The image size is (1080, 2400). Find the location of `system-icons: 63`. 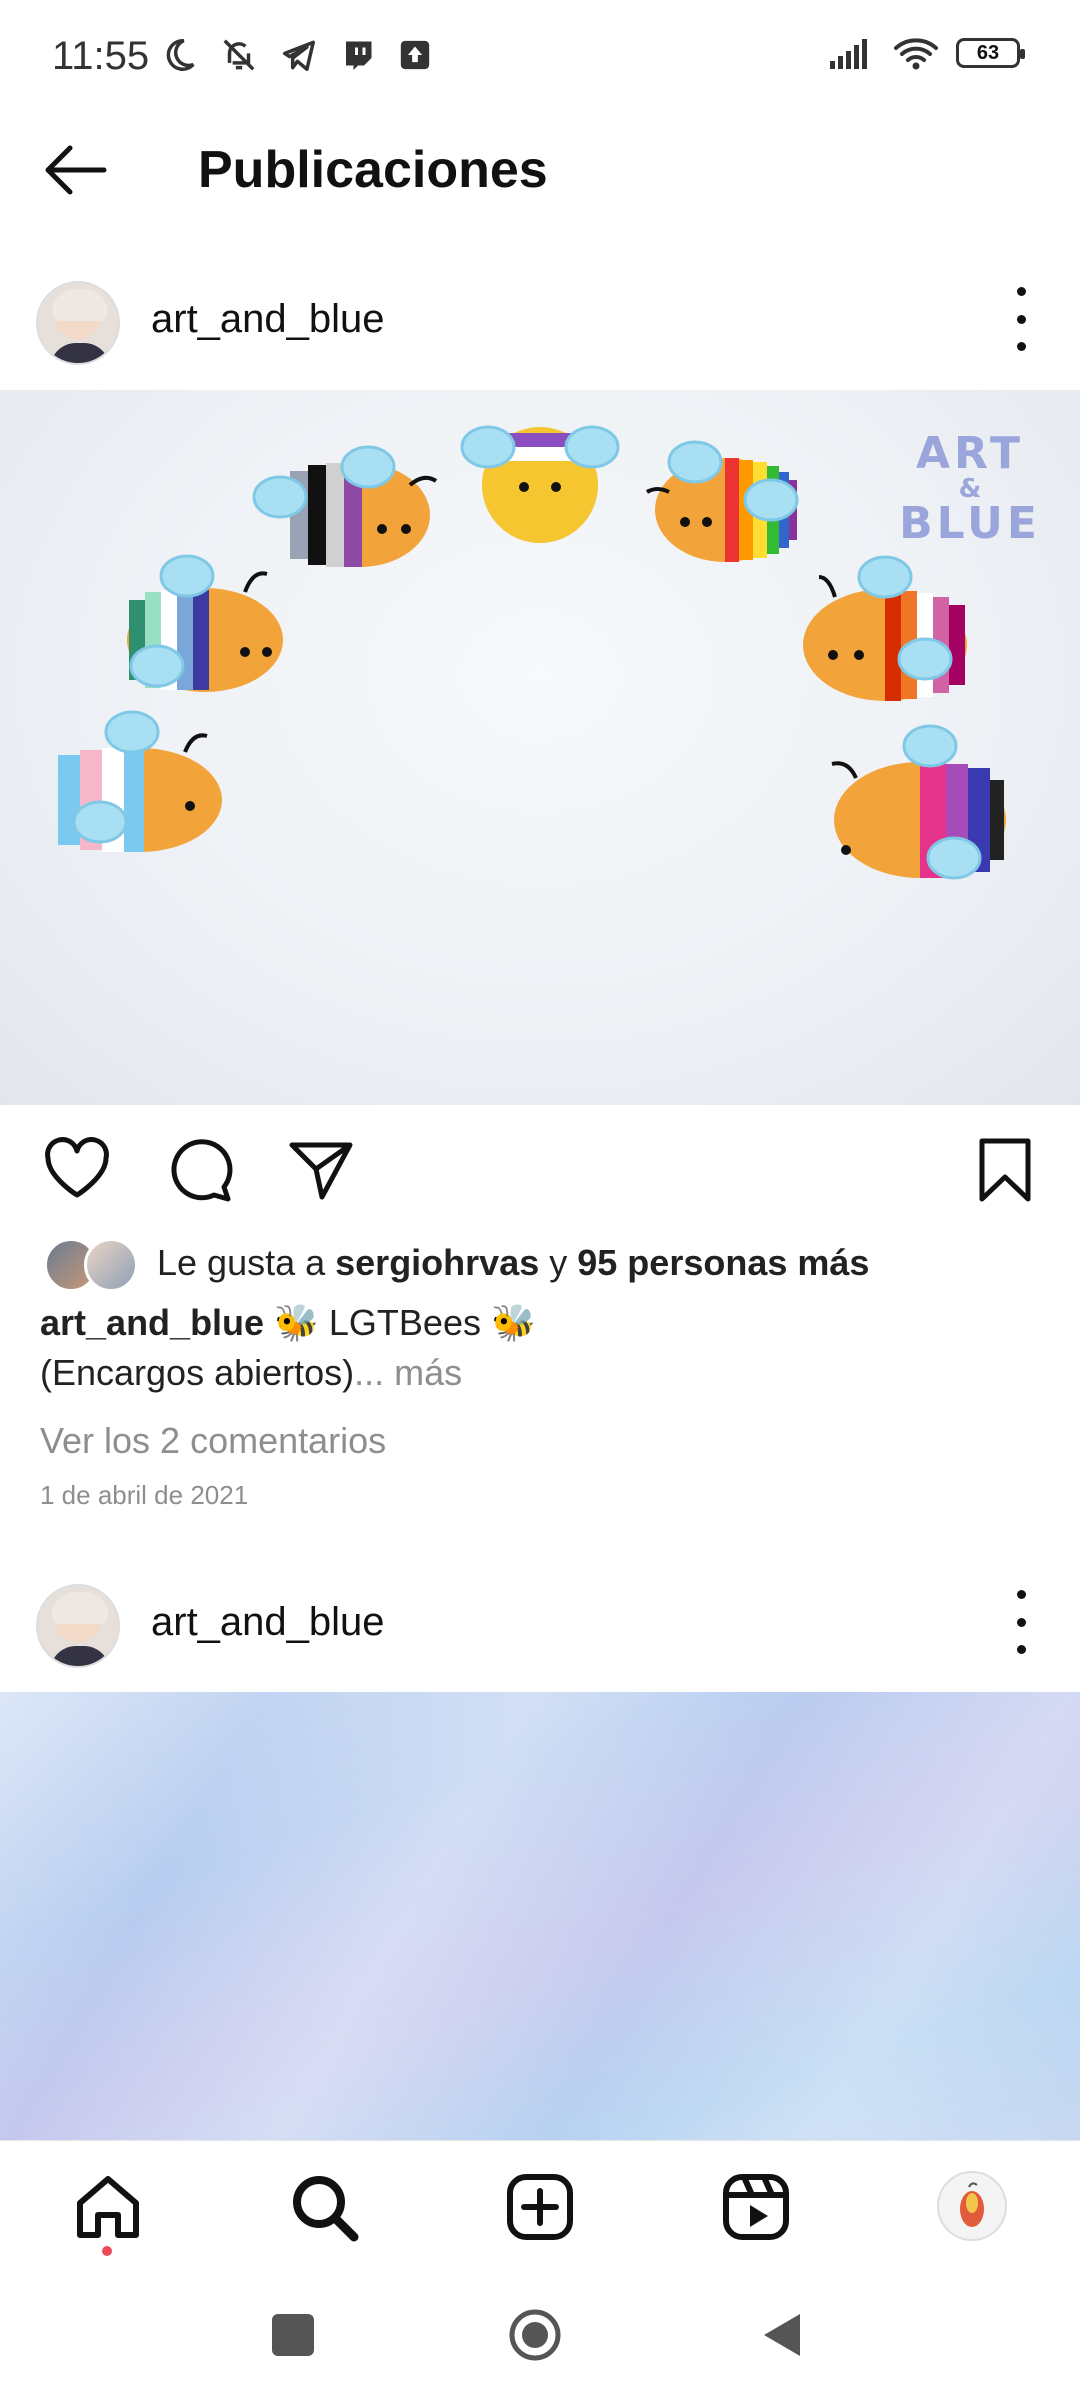

system-icons: 63 is located at coordinates (926, 53).